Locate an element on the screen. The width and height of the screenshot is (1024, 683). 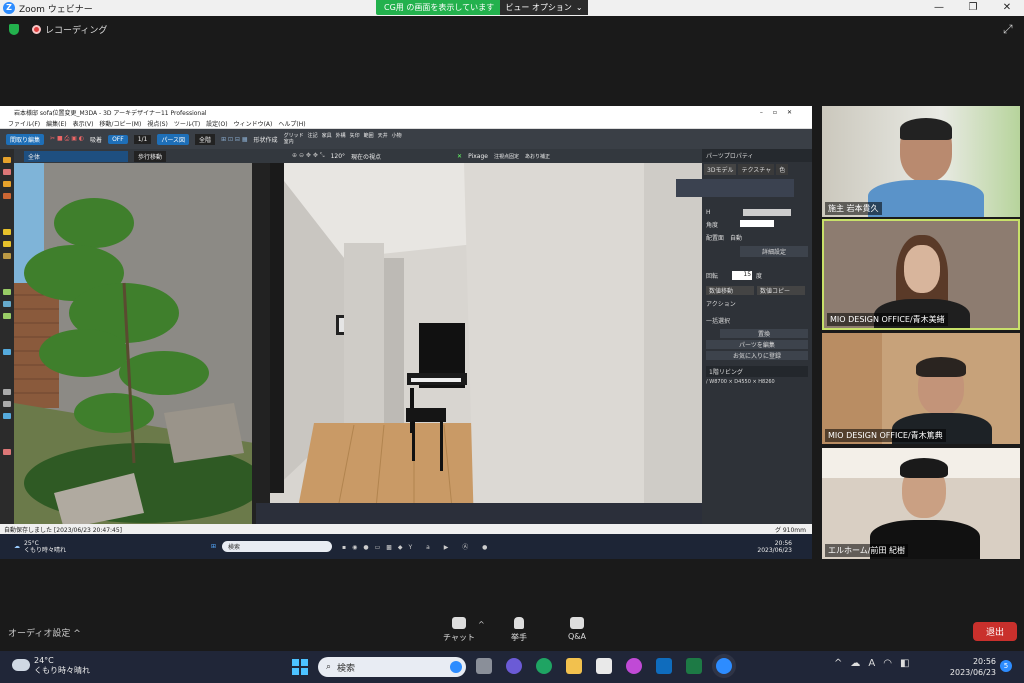
walk-mode-button: 歩行移動 is located at coordinates (150, 156).